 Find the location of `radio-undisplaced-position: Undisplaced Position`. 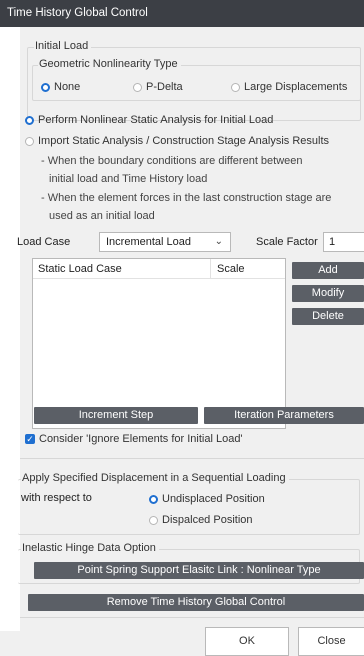

radio-undisplaced-position: Undisplaced Position is located at coordinates (207, 499).